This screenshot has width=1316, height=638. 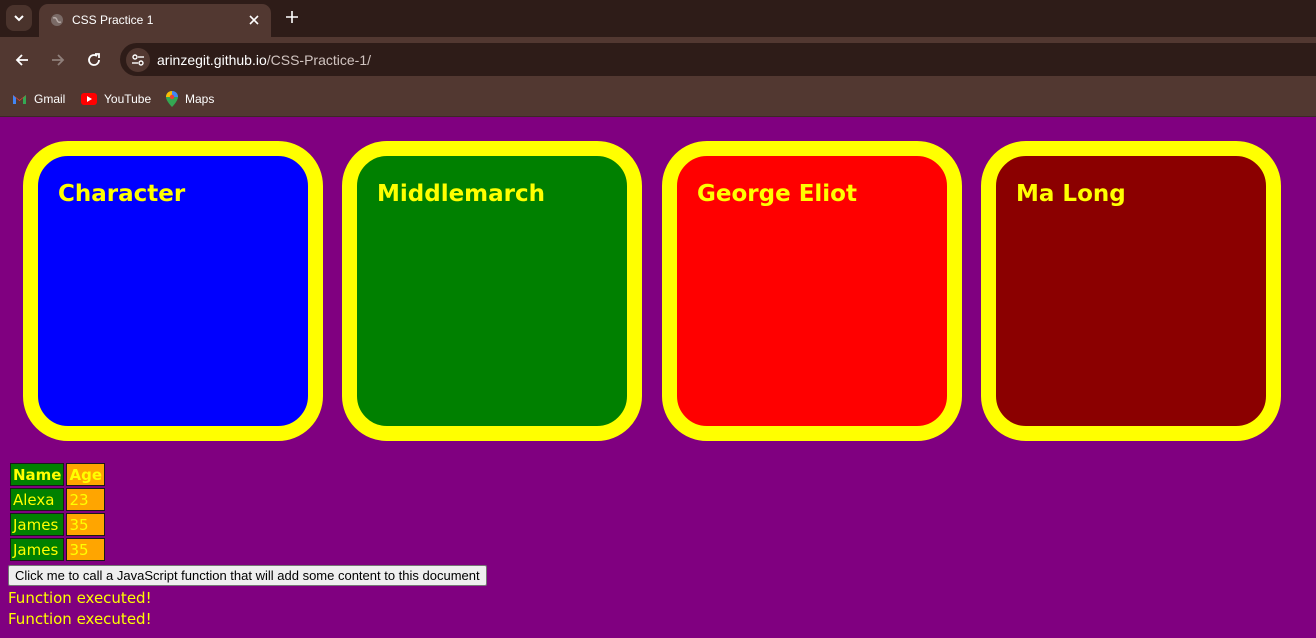 What do you see at coordinates (19, 99) in the screenshot?
I see `gmail-icon` at bounding box center [19, 99].